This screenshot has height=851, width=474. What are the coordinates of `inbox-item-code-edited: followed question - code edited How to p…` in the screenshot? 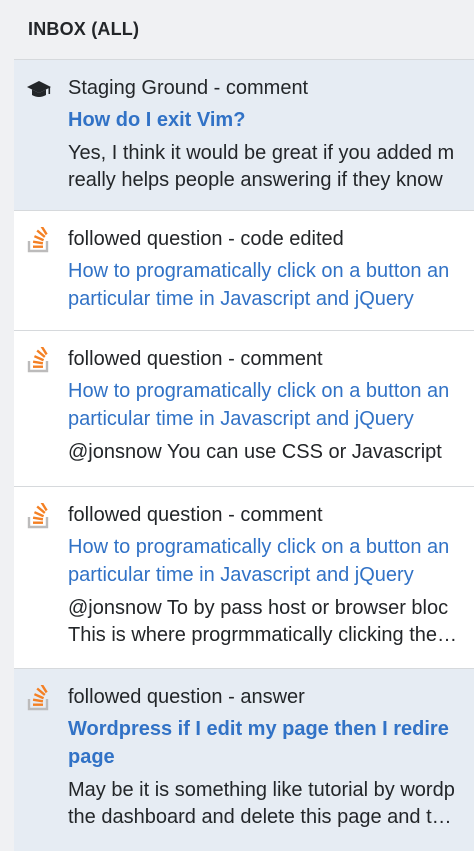 It's located at (244, 271).